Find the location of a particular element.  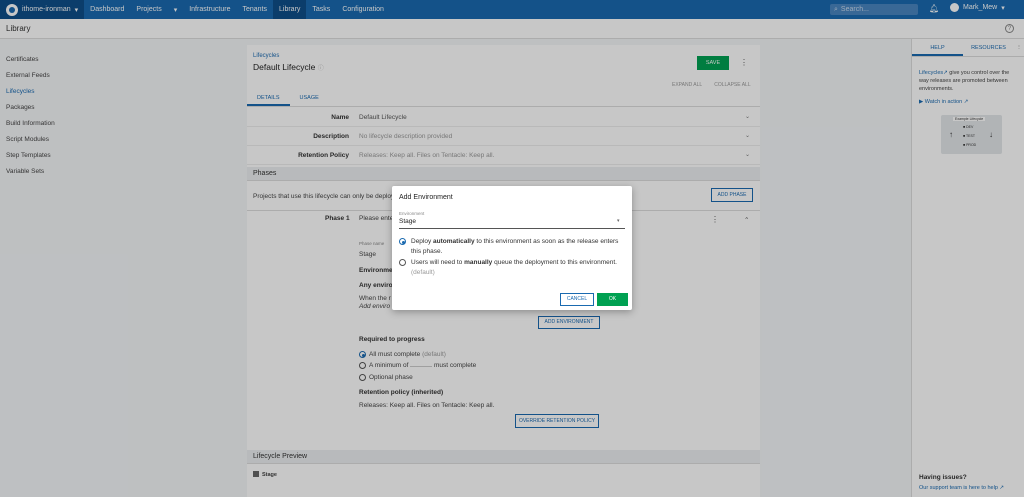

radio-selected is located at coordinates (402, 241).